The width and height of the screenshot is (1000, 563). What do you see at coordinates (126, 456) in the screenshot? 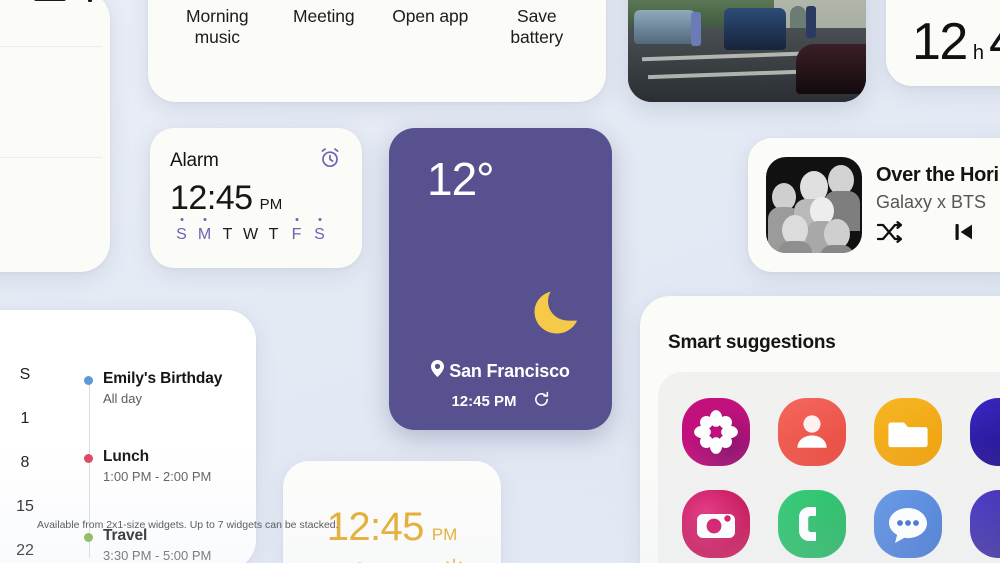
I see `event-title: Lunch` at bounding box center [126, 456].